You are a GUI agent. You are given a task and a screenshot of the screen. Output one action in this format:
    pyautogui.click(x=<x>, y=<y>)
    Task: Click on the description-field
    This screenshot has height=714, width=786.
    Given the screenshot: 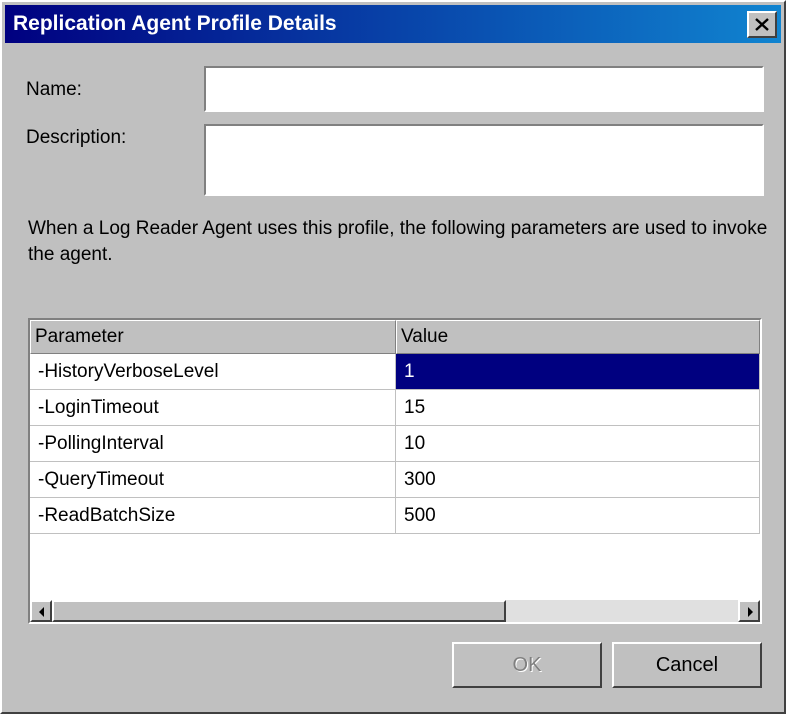 What is the action you would take?
    pyautogui.click(x=484, y=160)
    